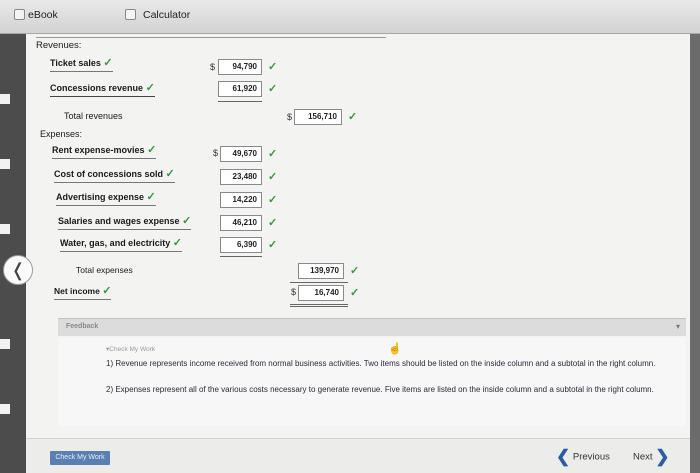 This screenshot has height=473, width=700. Describe the element at coordinates (643, 457) in the screenshot. I see `next-label: Next` at that location.